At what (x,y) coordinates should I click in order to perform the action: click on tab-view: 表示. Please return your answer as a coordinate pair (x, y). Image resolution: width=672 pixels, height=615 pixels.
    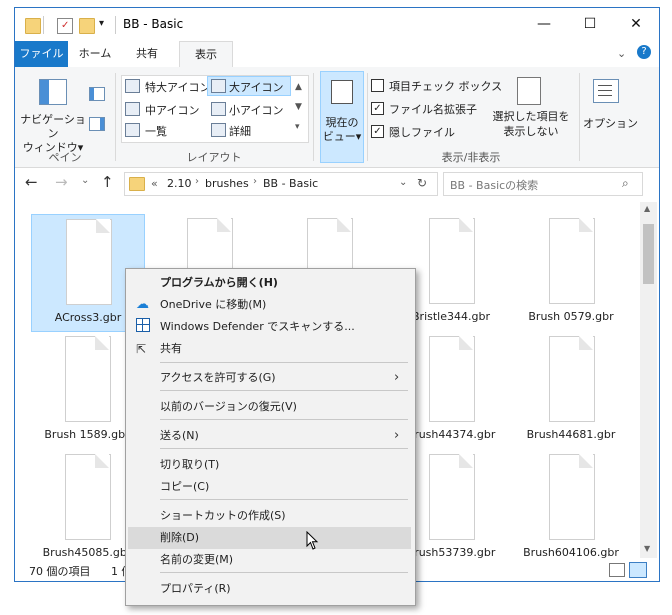
    Looking at the image, I should click on (206, 54).